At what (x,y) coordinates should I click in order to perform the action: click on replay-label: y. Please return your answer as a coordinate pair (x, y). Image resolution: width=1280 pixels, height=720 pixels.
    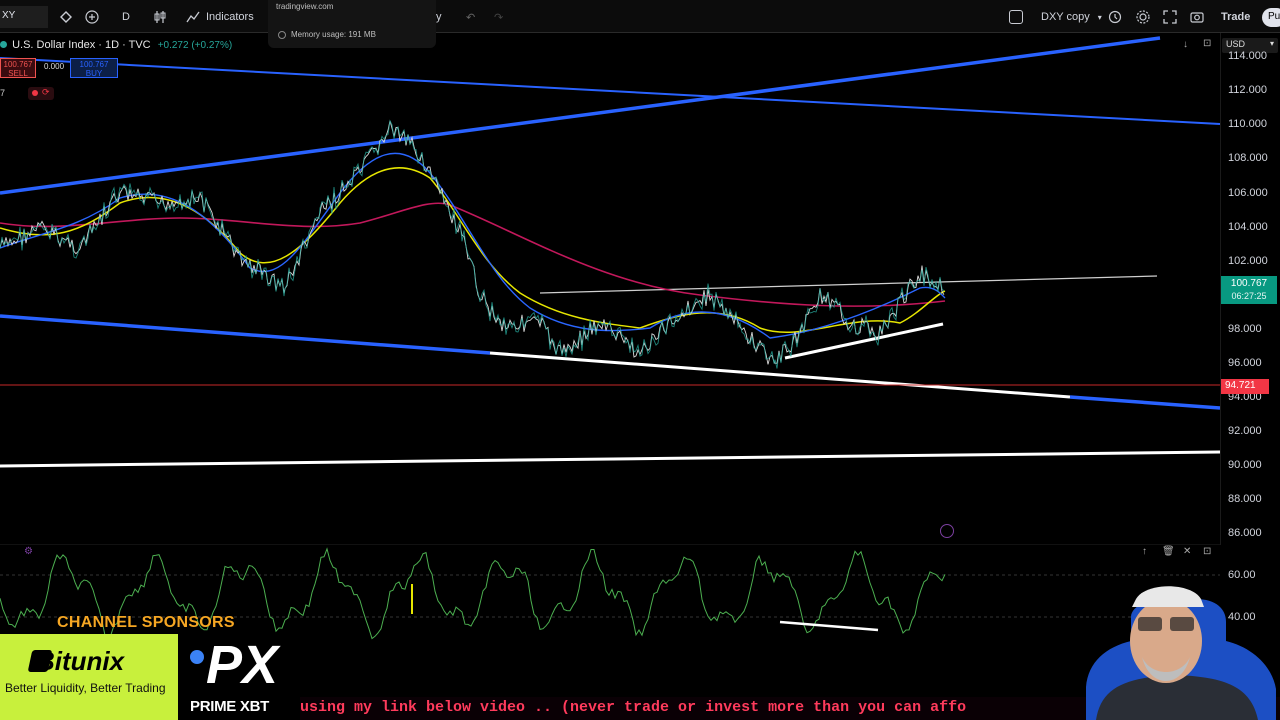
    Looking at the image, I should click on (439, 17).